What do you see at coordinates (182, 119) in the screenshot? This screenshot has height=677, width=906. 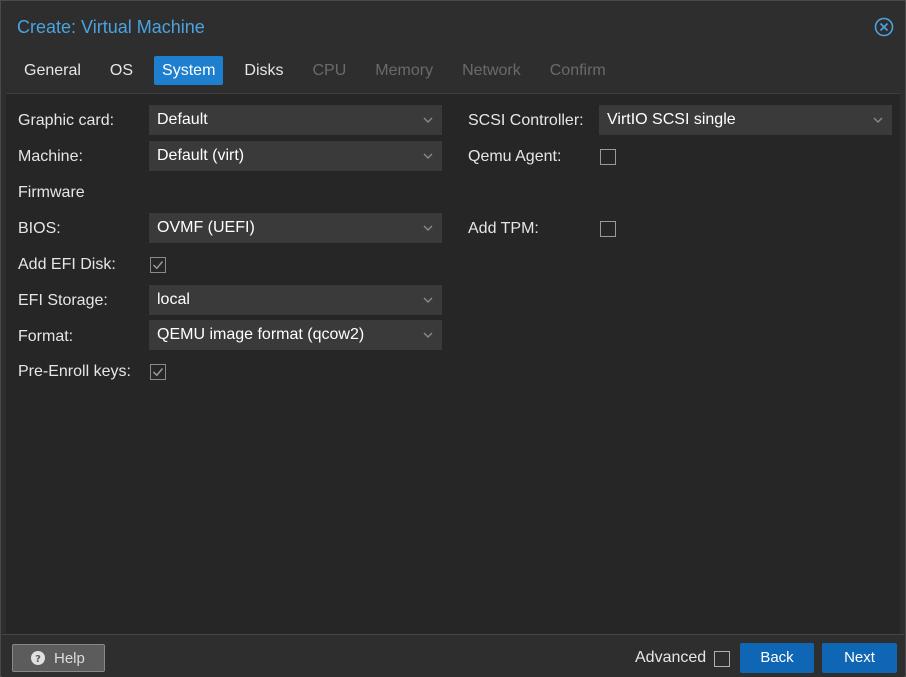 I see `graphic-card-value: Default` at bounding box center [182, 119].